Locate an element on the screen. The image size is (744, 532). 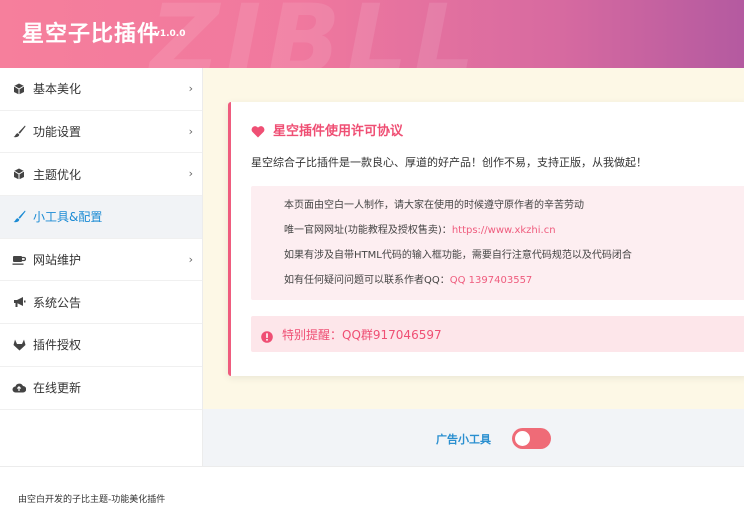
notice-title: 星空插件使用许可协议 is located at coordinates (338, 131).